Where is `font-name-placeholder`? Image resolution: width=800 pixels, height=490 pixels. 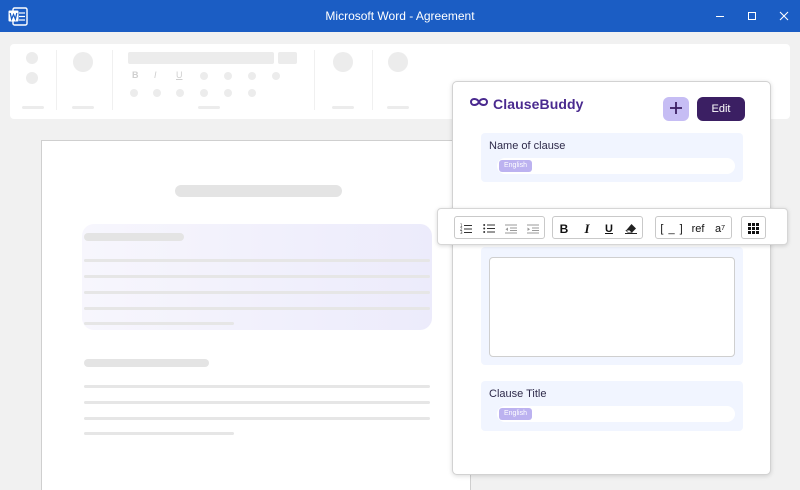
font-name-placeholder is located at coordinates (201, 58).